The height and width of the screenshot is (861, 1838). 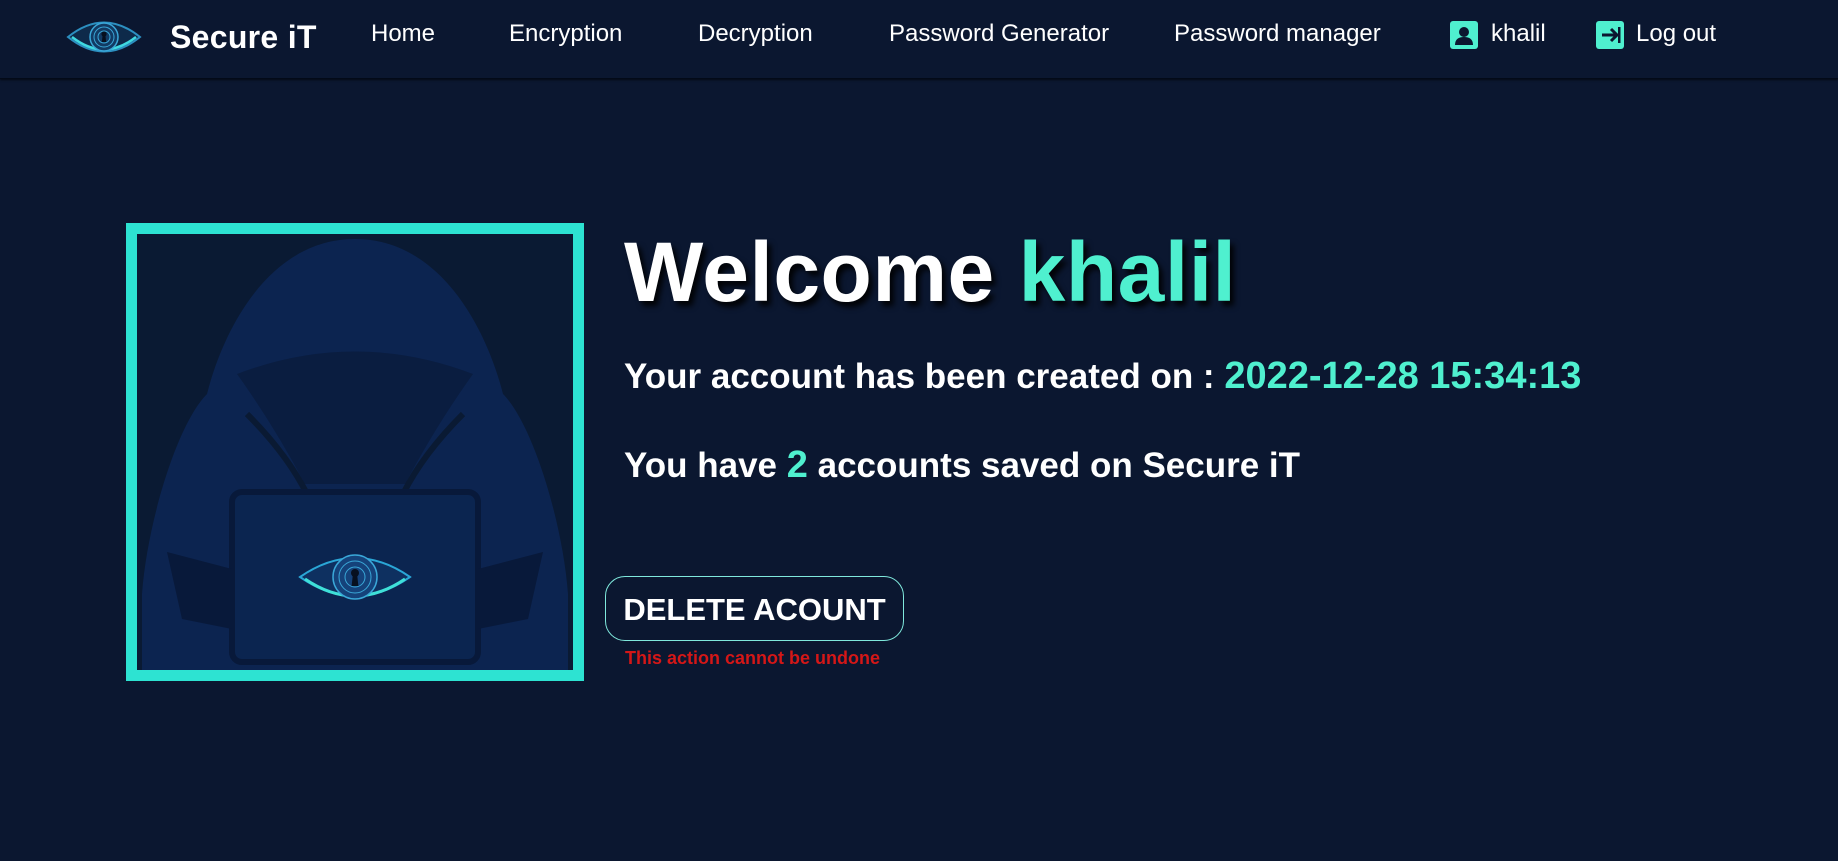 What do you see at coordinates (565, 34) in the screenshot?
I see `nav-link-encryption: Encryption` at bounding box center [565, 34].